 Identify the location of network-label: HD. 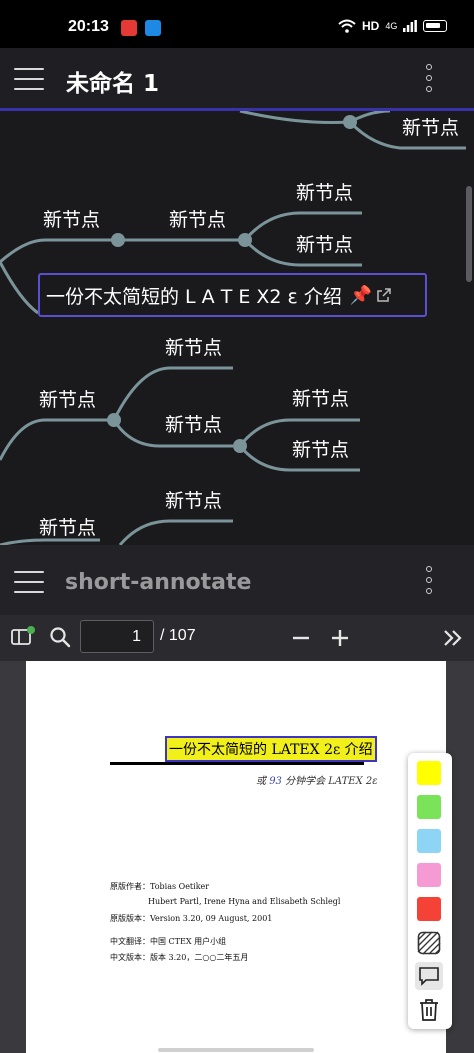
(371, 26).